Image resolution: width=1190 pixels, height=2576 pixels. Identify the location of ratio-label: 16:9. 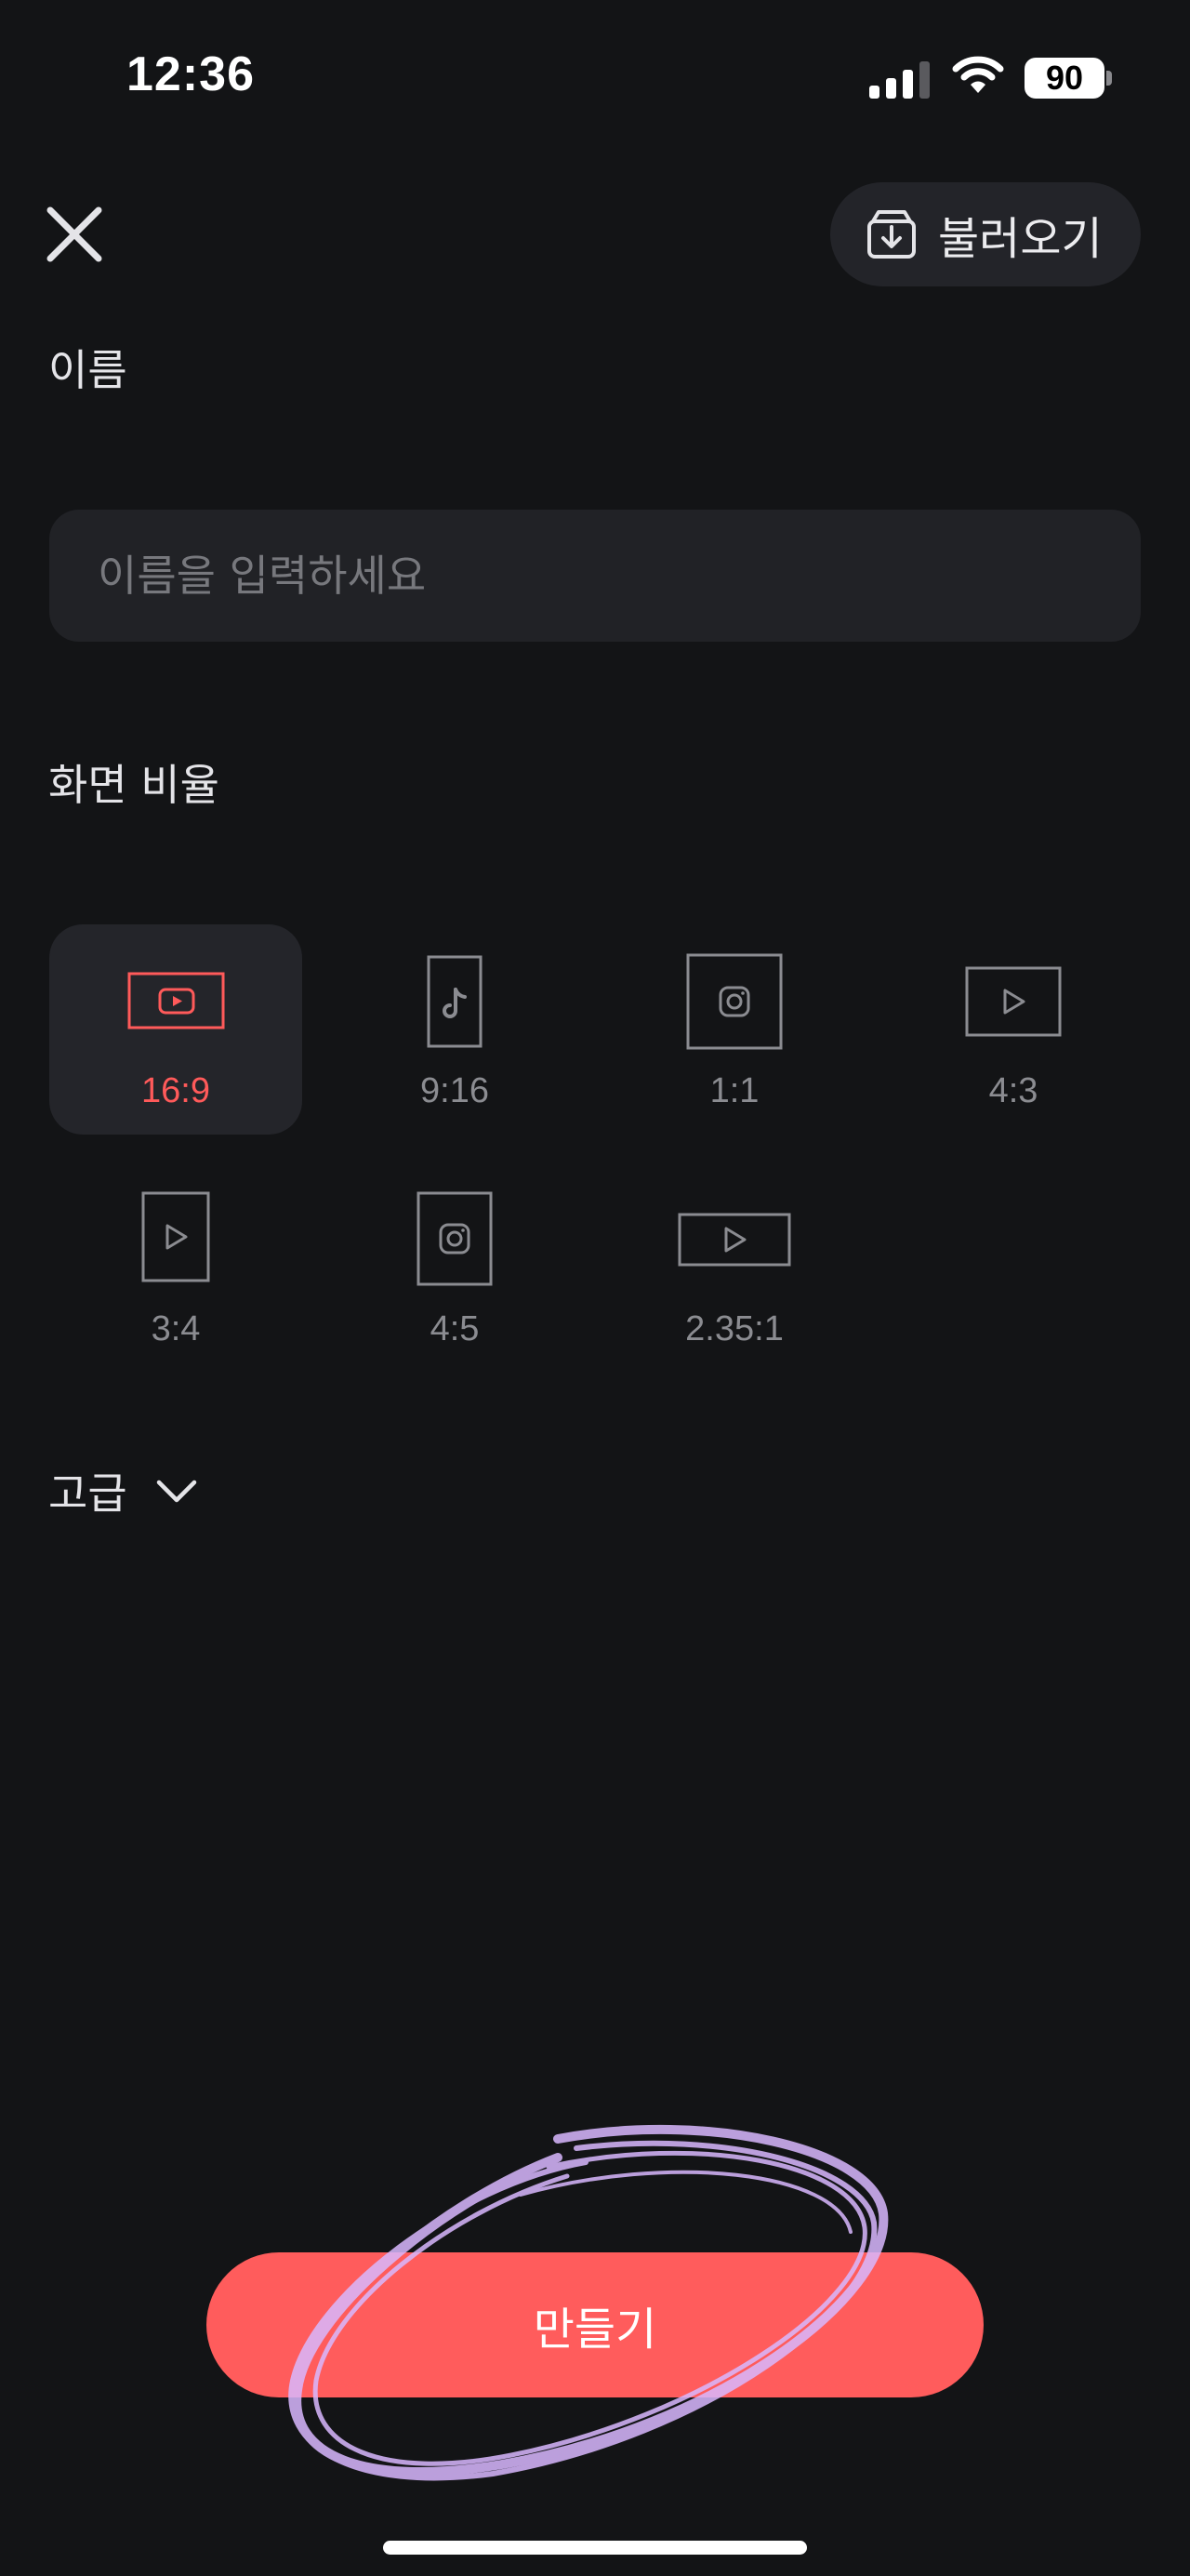
(175, 1090).